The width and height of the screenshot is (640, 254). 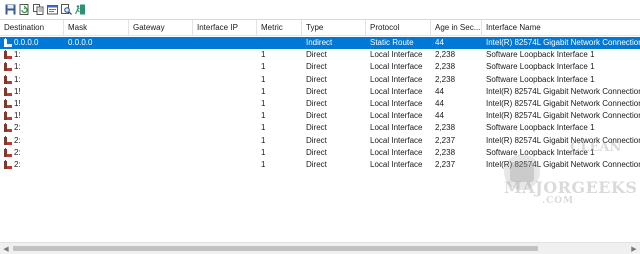 What do you see at coordinates (66, 9) in the screenshot?
I see `find-icon` at bounding box center [66, 9].